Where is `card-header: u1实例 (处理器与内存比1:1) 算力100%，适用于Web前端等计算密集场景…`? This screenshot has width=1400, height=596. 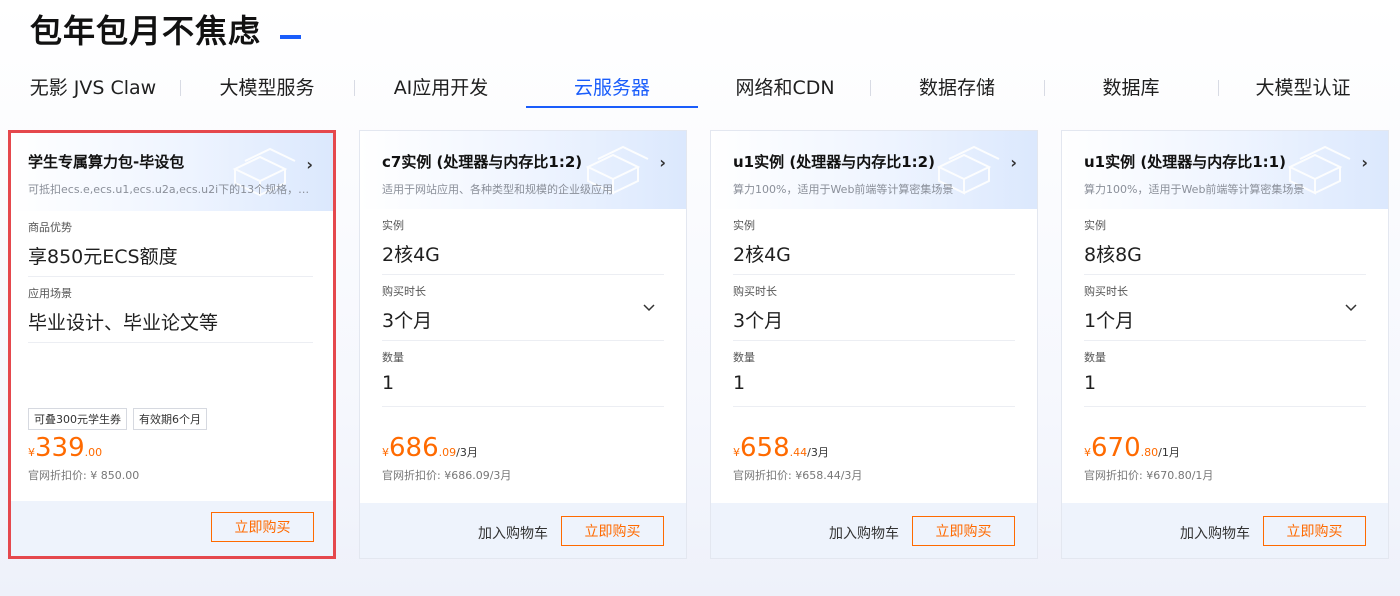
card-header: u1实例 (处理器与内存比1:1) 算力100%，适用于Web前端等计算密集场景… is located at coordinates (1225, 170).